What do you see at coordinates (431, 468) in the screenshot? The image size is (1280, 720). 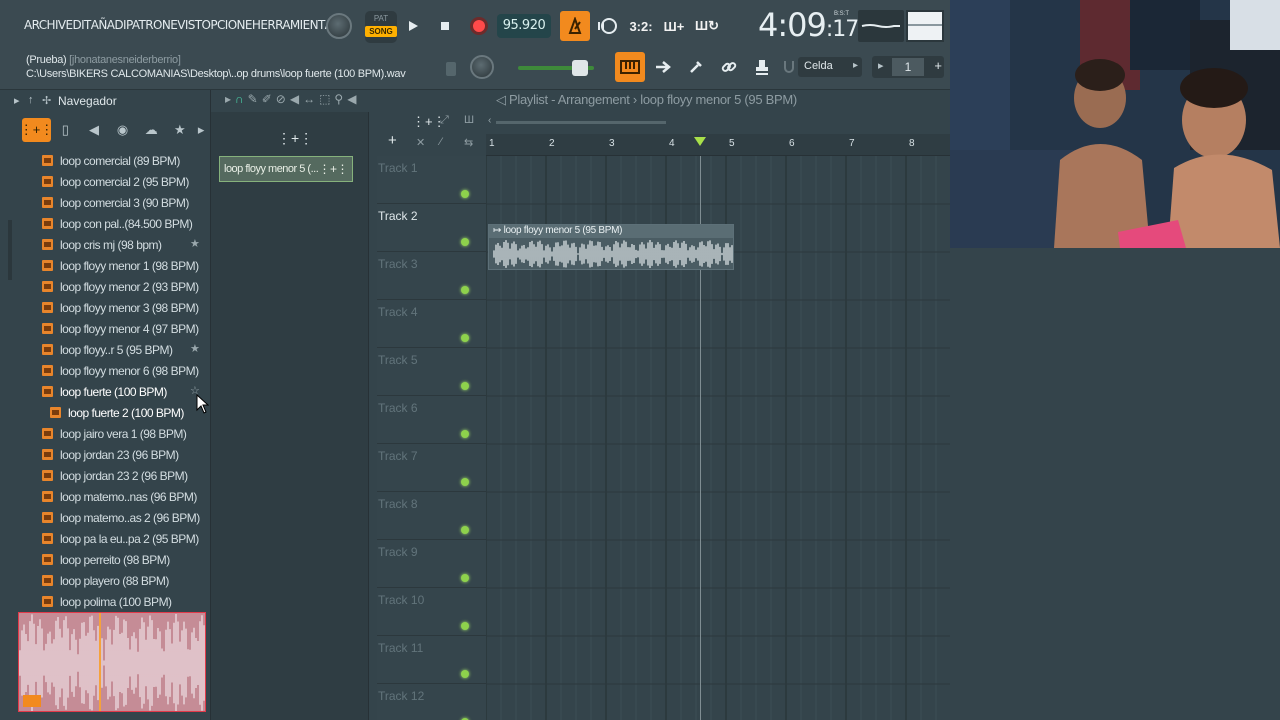 I see `track-header: Track 7` at bounding box center [431, 468].